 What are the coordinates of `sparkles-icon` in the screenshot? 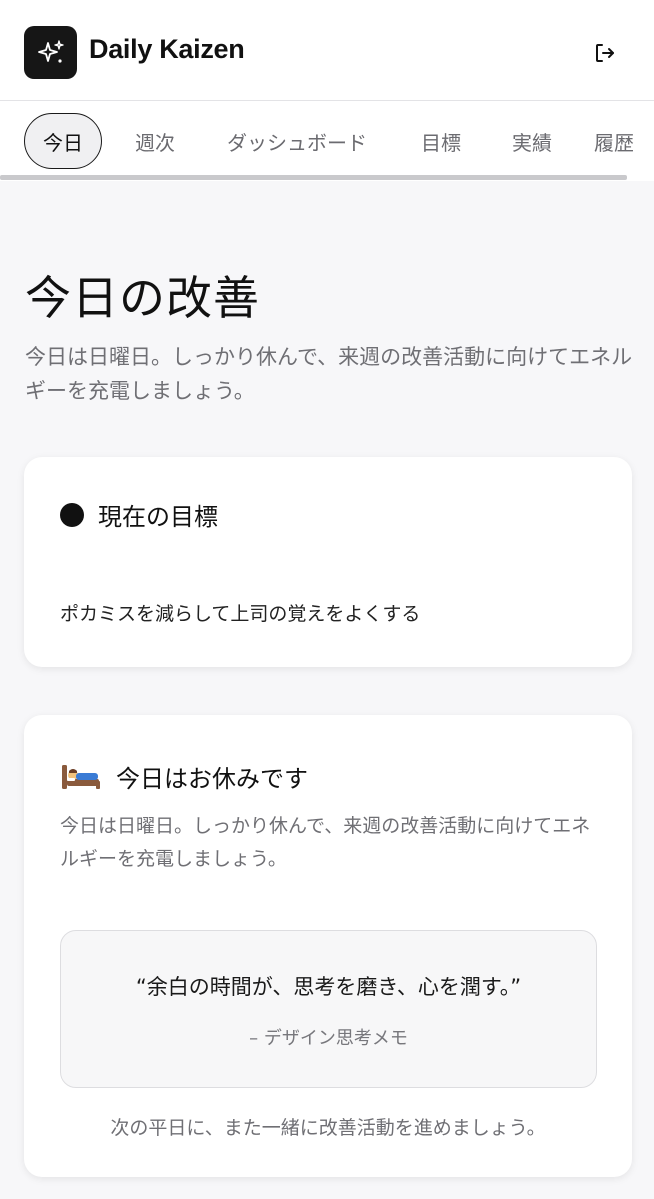 It's located at (50, 51).